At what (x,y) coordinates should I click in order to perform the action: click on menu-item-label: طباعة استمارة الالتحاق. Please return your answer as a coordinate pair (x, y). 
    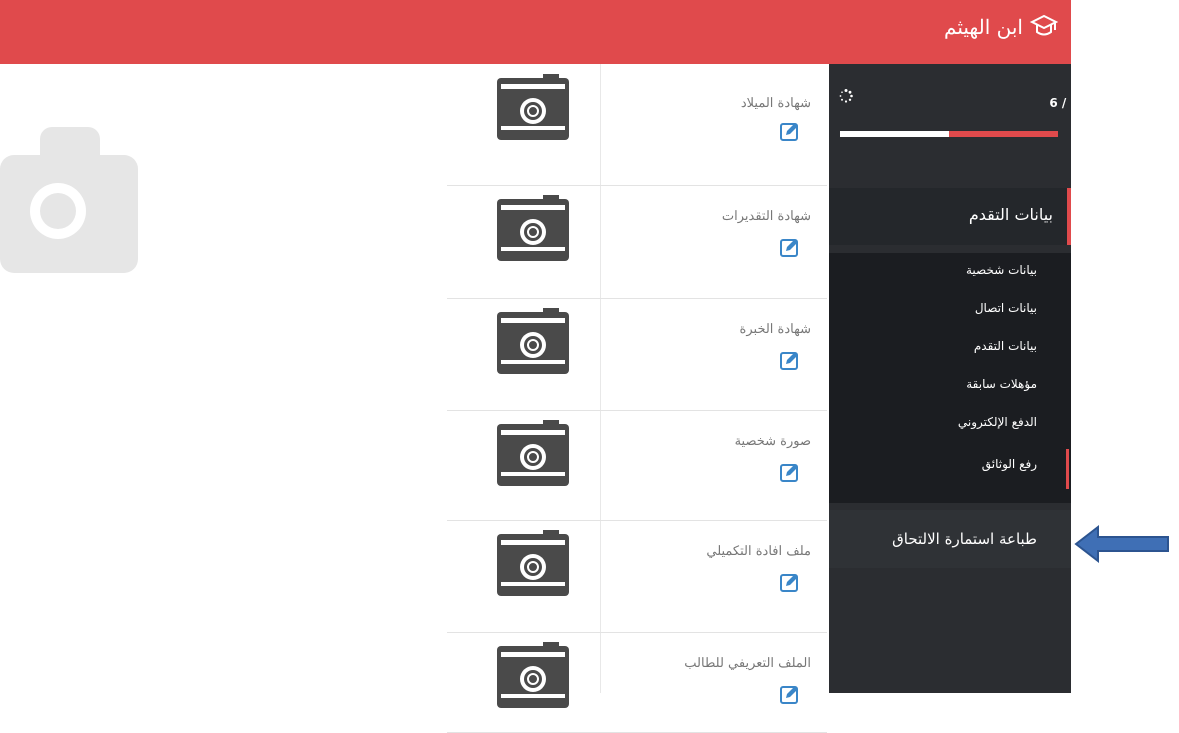
    Looking at the image, I should click on (964, 539).